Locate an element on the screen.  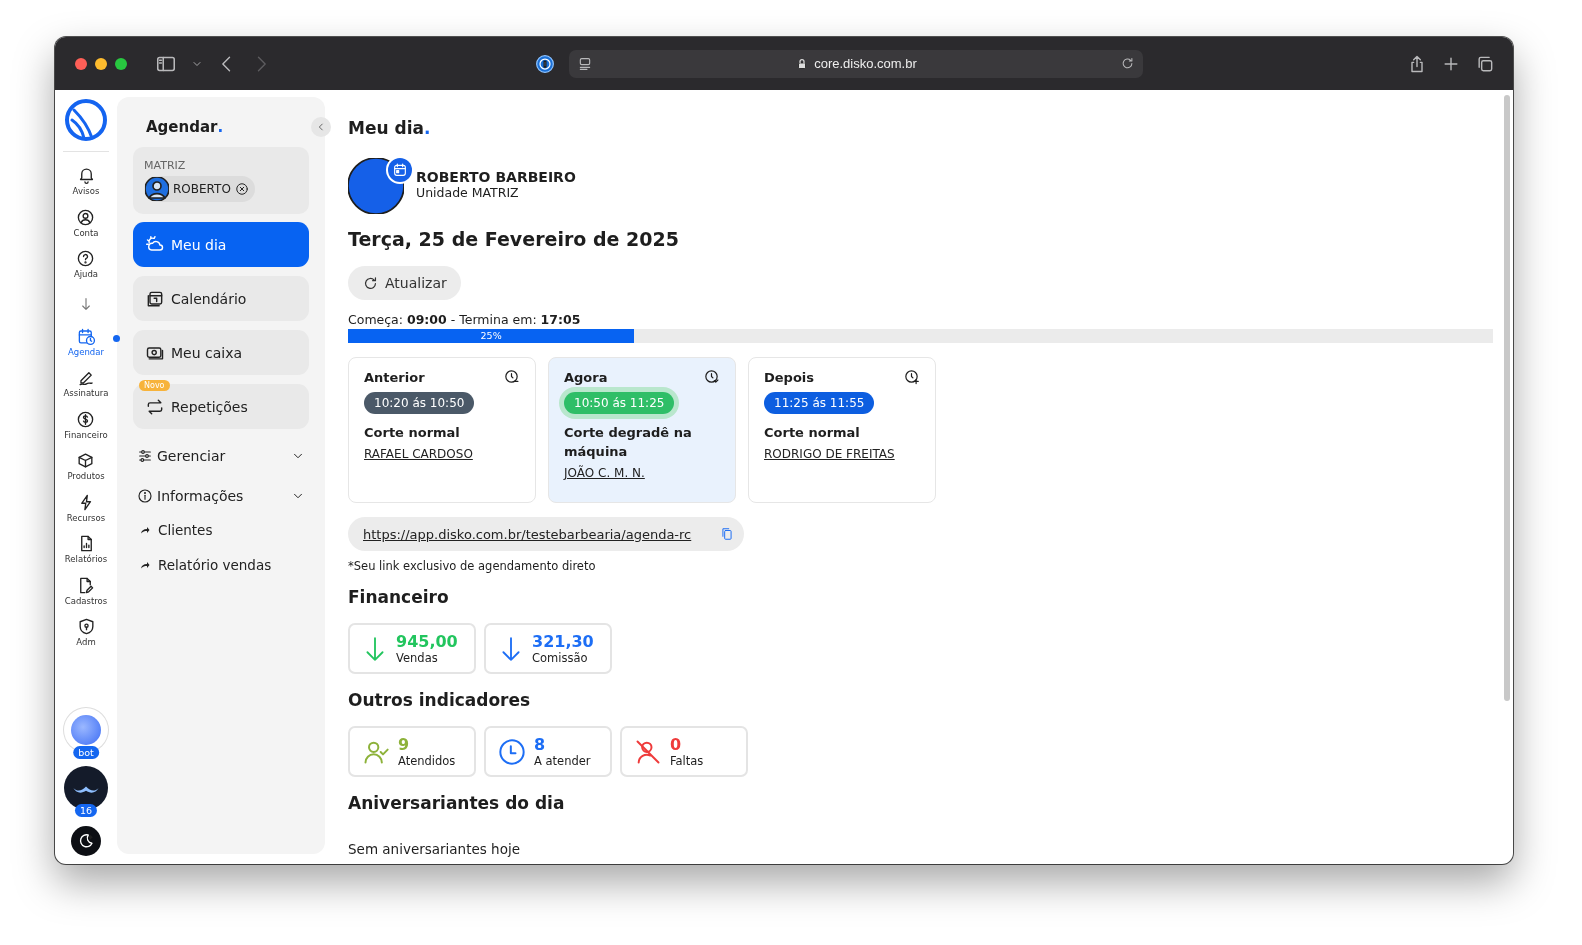
profile-unit: Unidade MATRIZ is located at coordinates (468, 192).